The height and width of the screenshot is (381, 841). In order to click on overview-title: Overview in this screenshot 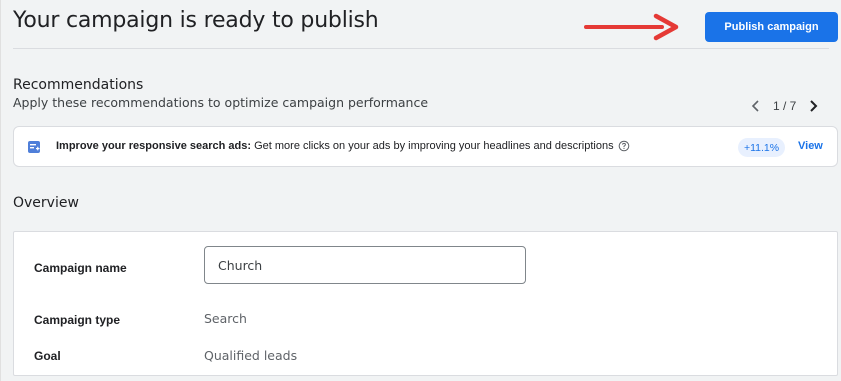, I will do `click(46, 203)`.